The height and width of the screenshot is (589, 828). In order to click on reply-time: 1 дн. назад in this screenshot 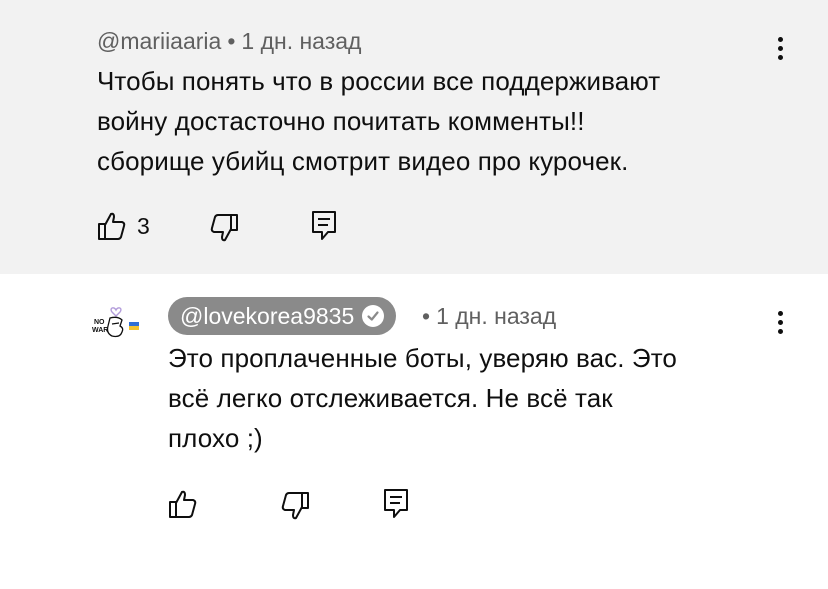, I will do `click(496, 316)`.